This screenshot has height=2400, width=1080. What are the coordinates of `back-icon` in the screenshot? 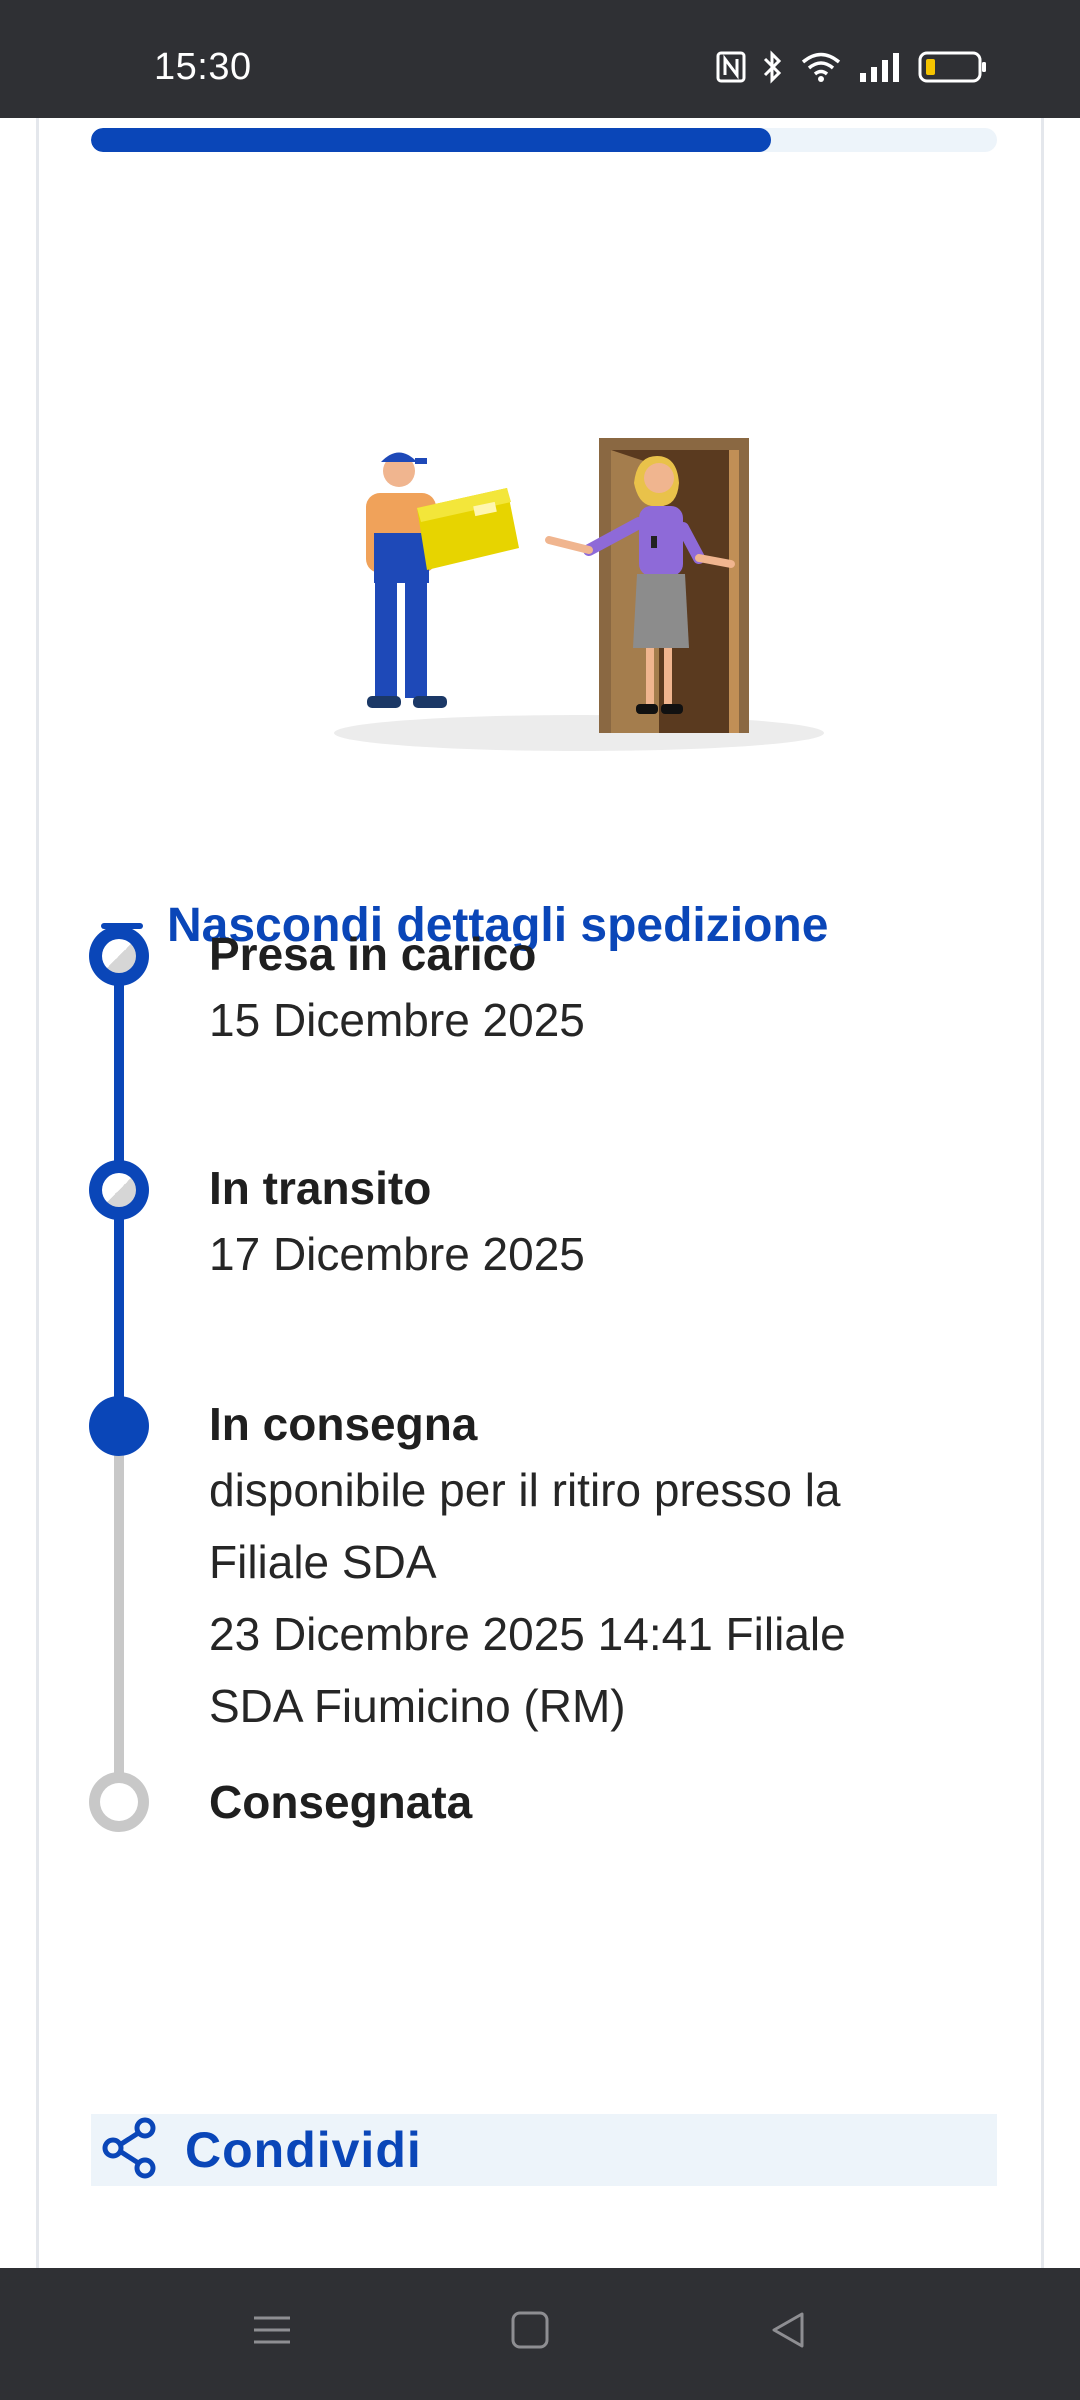 It's located at (788, 2332).